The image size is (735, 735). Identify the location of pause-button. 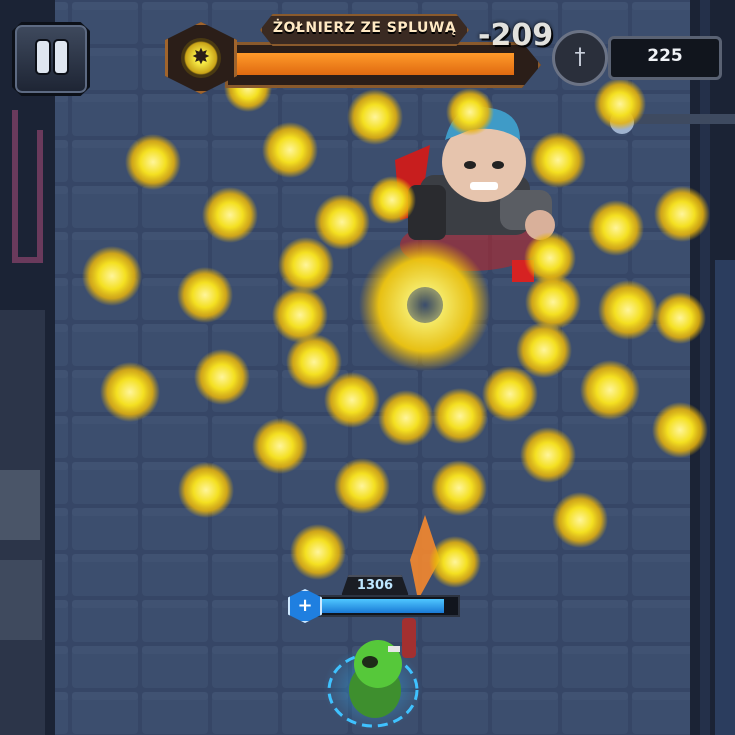
(51, 59).